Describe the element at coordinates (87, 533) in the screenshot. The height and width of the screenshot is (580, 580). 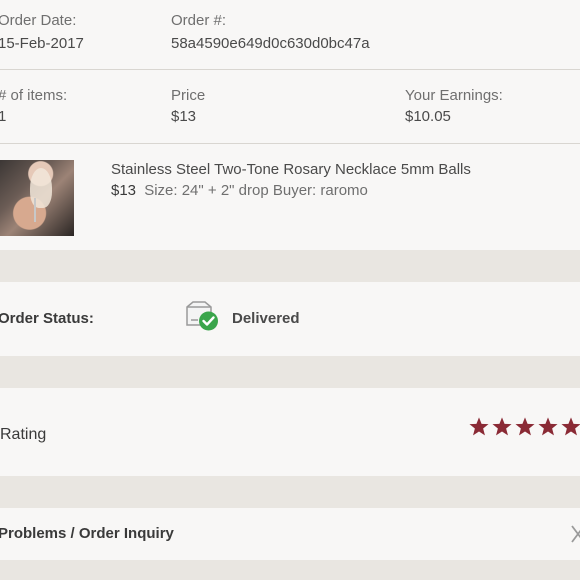
I see `order-inquiry-label: Problems / Order Inquiry` at that location.